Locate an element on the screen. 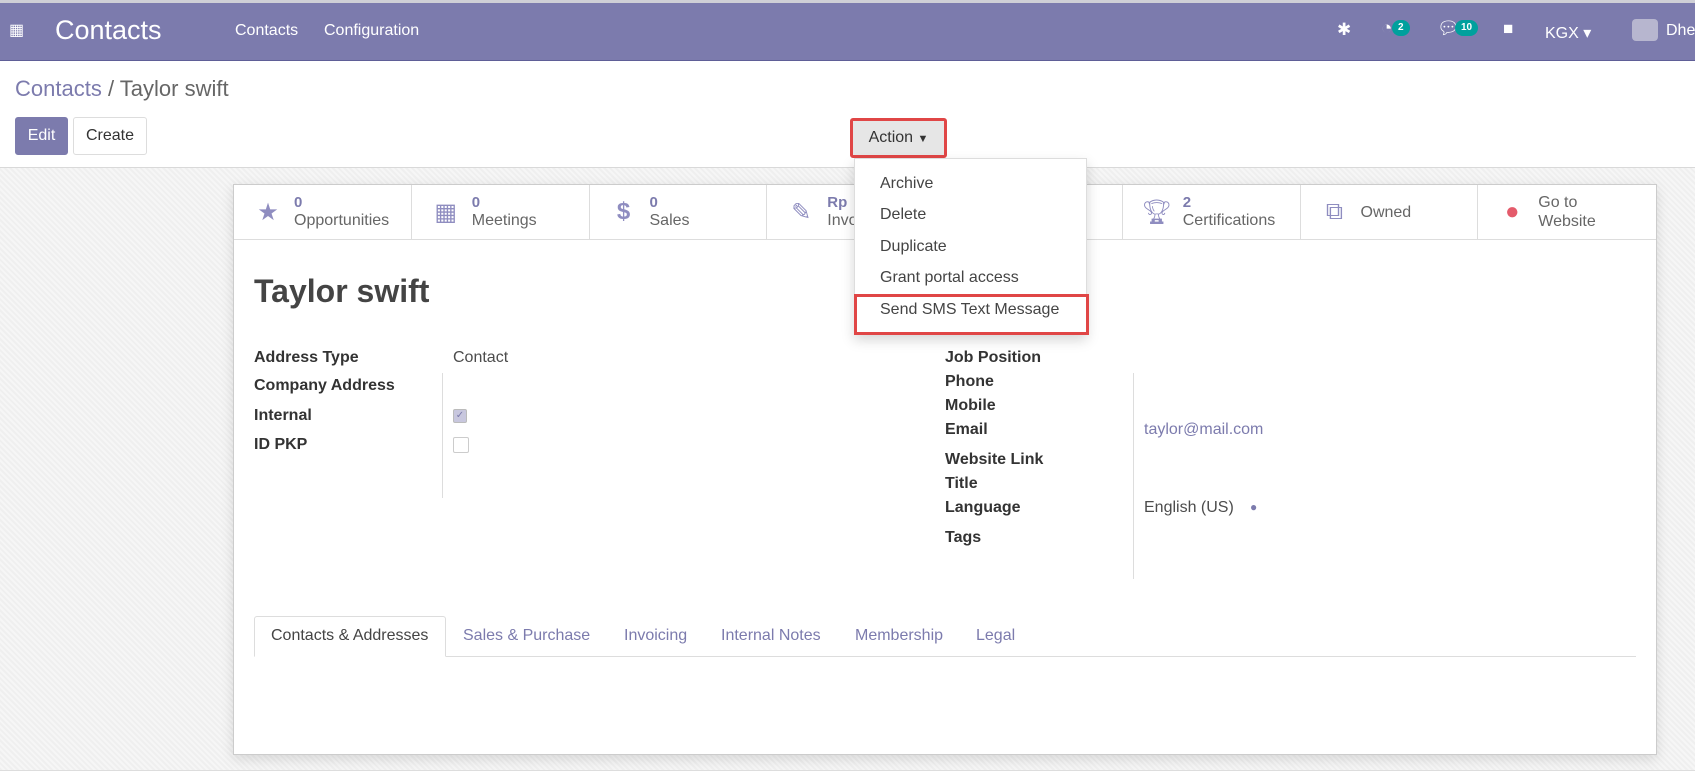 This screenshot has width=1695, height=776. company-switcher: KGX ▾ is located at coordinates (1568, 33).